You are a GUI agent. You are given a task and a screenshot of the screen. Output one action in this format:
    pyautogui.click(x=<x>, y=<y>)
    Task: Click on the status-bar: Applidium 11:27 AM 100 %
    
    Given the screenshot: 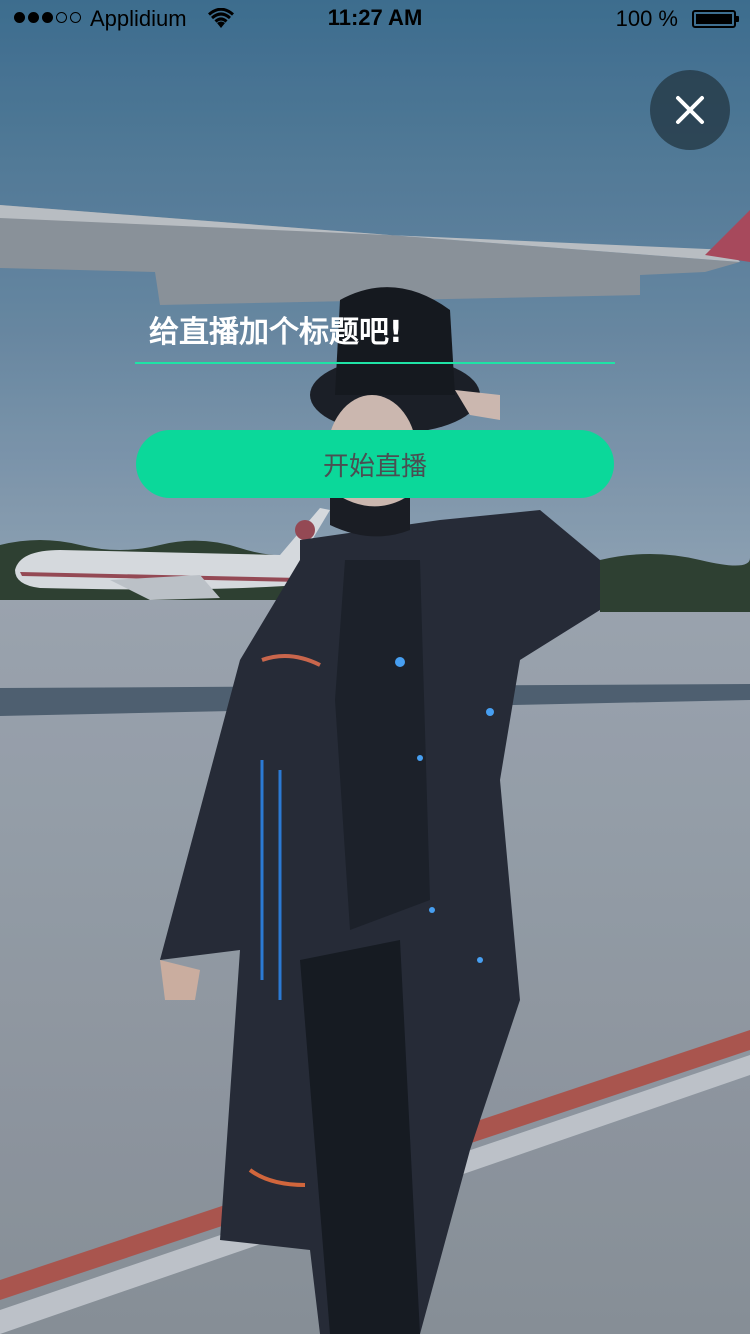 What is the action you would take?
    pyautogui.click(x=375, y=20)
    